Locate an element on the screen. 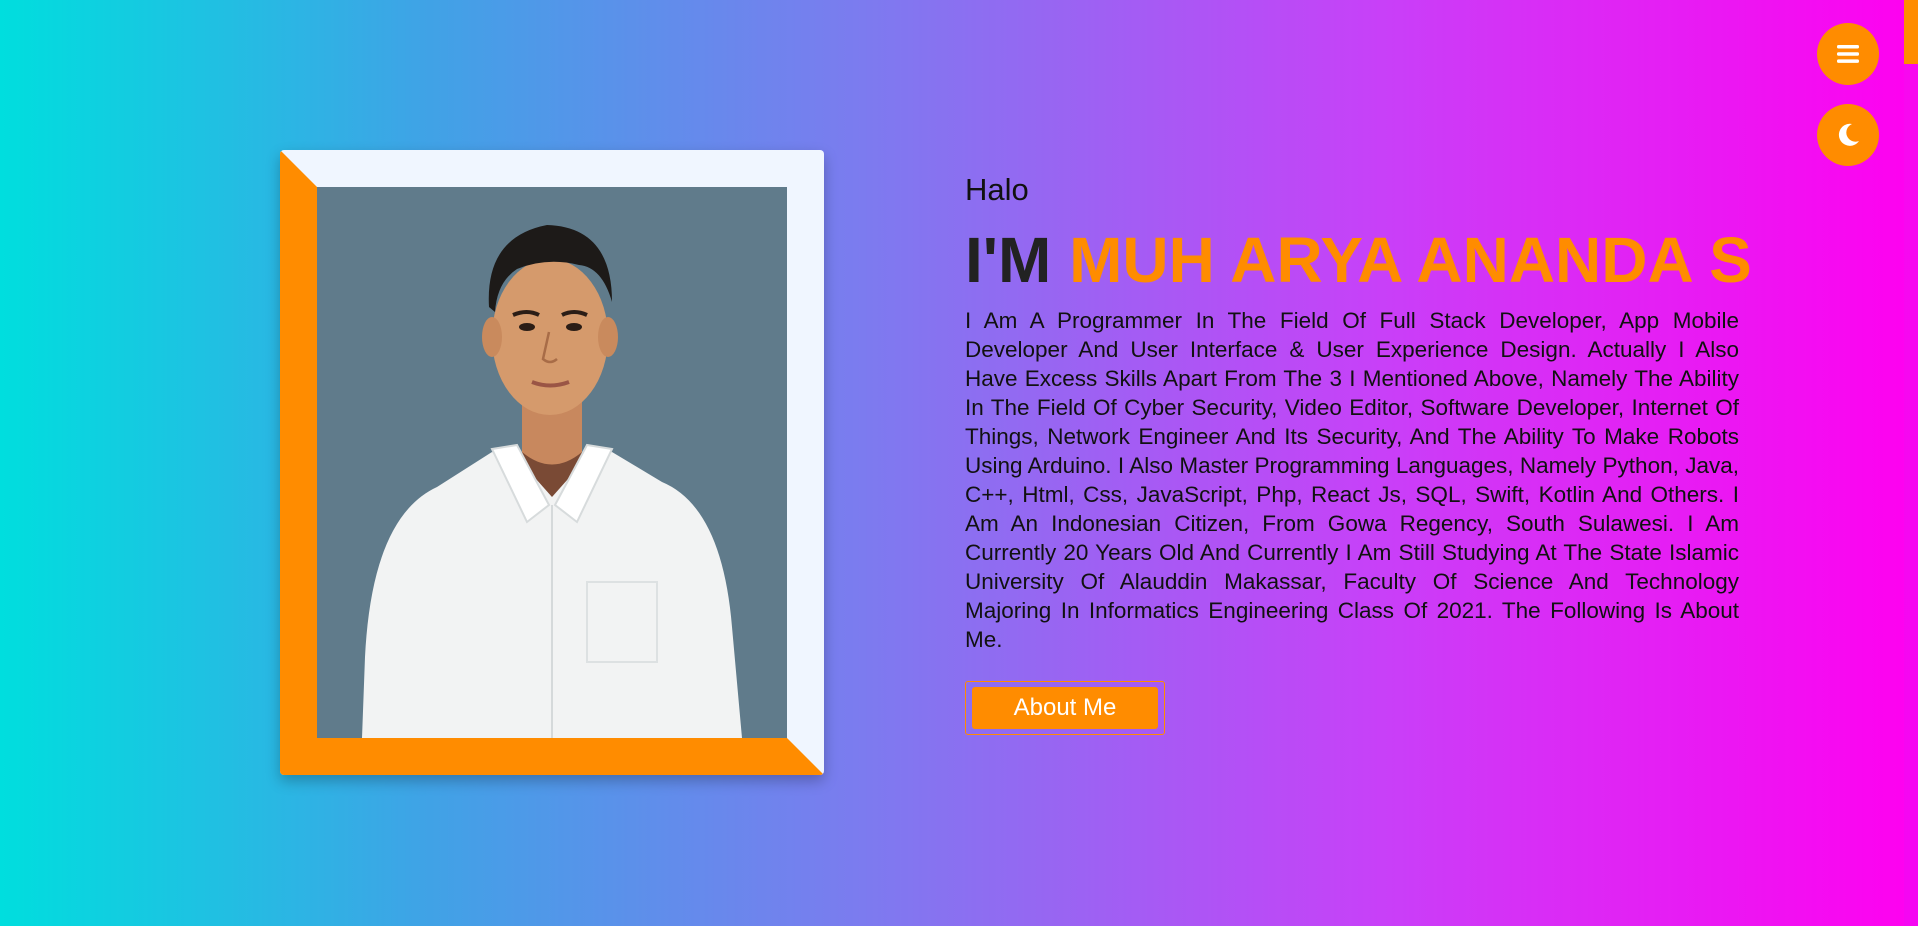 The image size is (1918, 926). about-button-outline: About Me is located at coordinates (1065, 708).